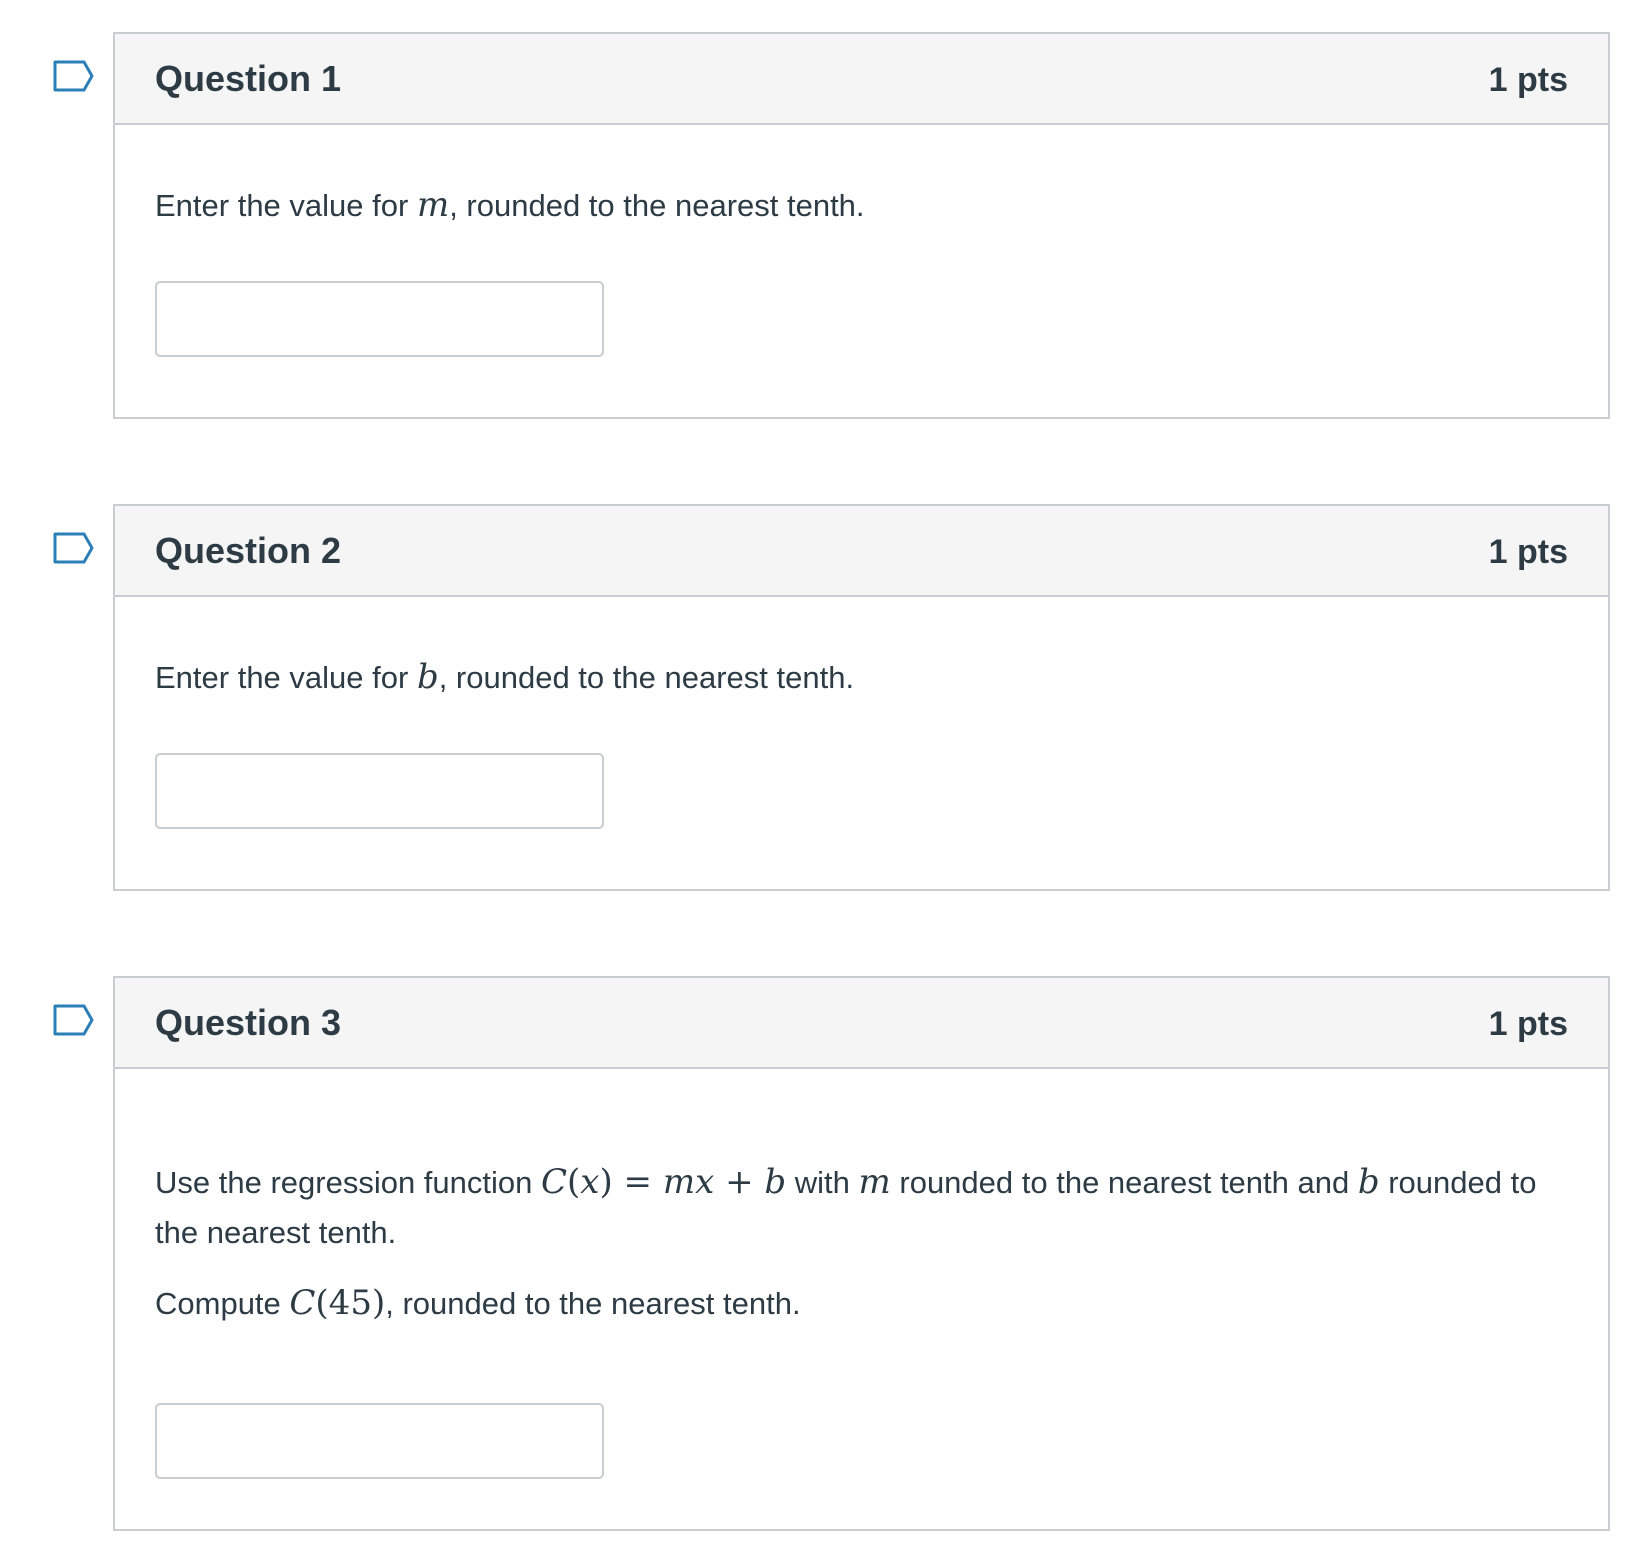 This screenshot has height=1554, width=1634. What do you see at coordinates (822, 1182) in the screenshot?
I see `prompt-text: with` at bounding box center [822, 1182].